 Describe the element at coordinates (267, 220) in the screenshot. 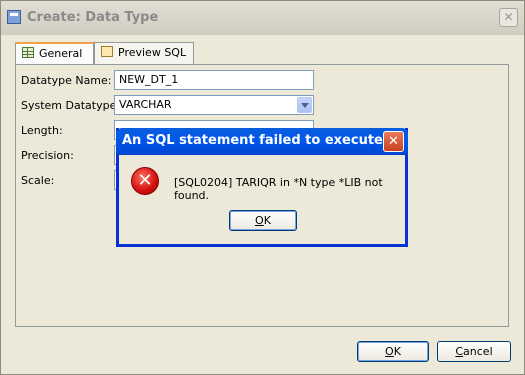

I see `error-ok-label: K` at that location.